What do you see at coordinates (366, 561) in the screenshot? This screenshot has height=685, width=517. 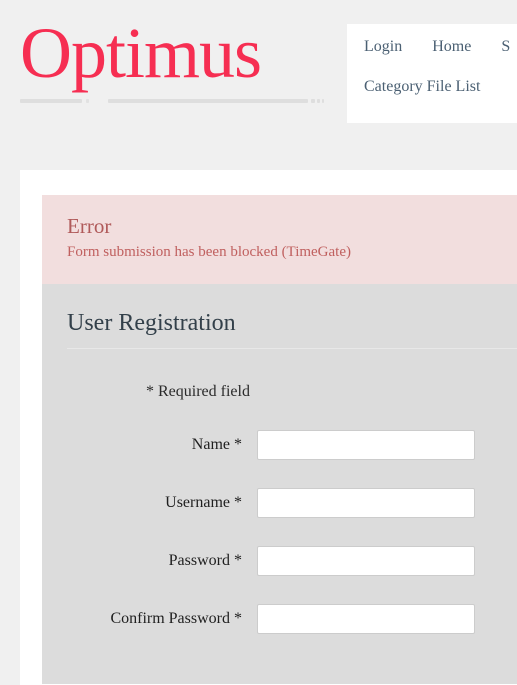 I see `password-input` at bounding box center [366, 561].